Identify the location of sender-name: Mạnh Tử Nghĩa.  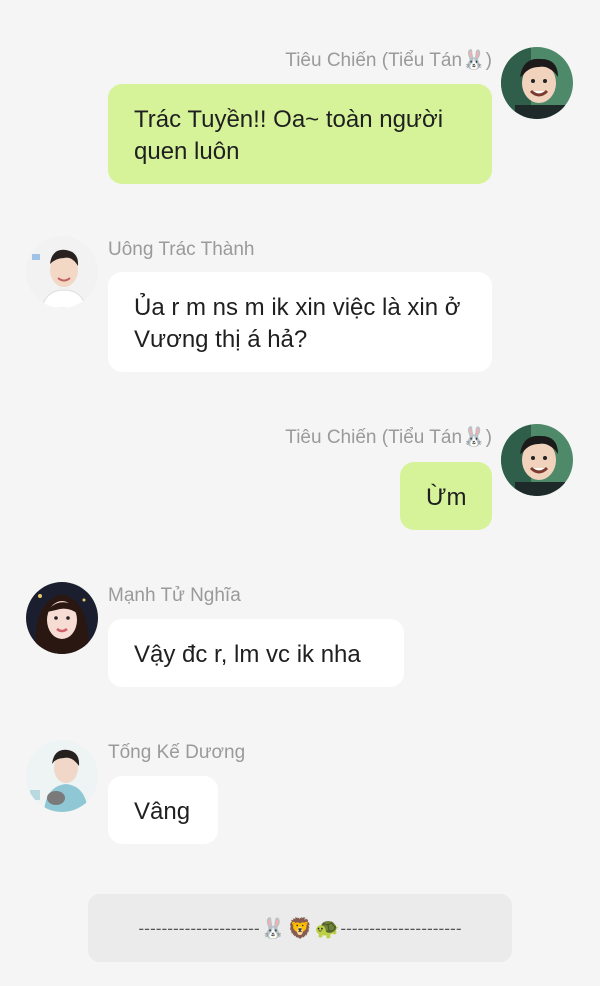
(174, 595).